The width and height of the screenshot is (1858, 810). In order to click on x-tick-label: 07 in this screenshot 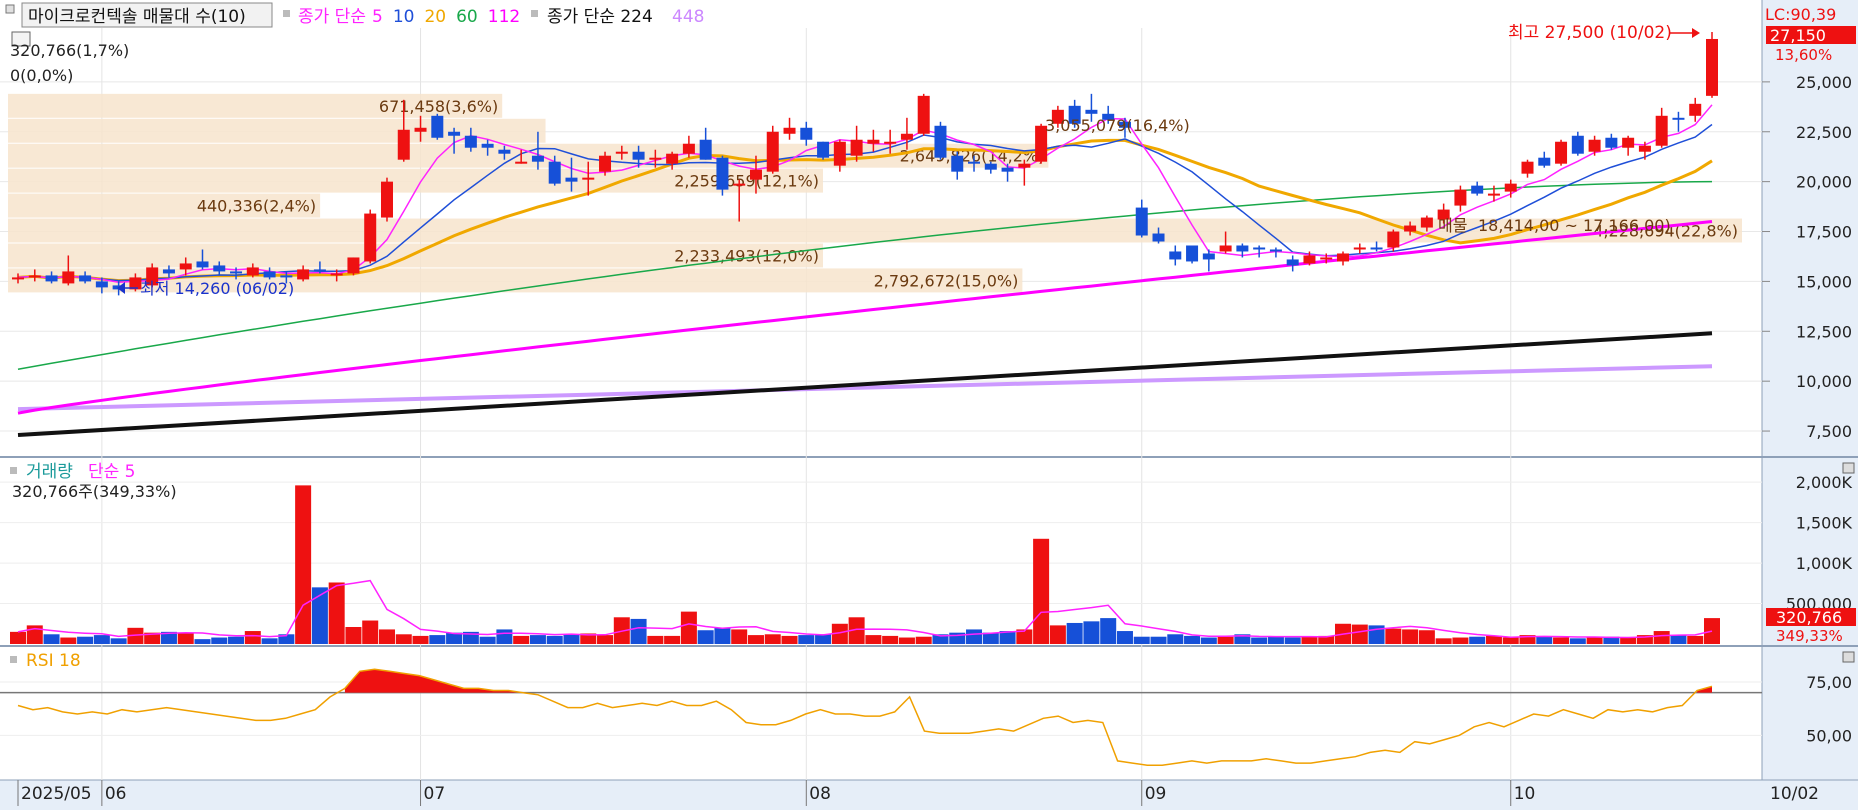, I will do `click(435, 794)`.